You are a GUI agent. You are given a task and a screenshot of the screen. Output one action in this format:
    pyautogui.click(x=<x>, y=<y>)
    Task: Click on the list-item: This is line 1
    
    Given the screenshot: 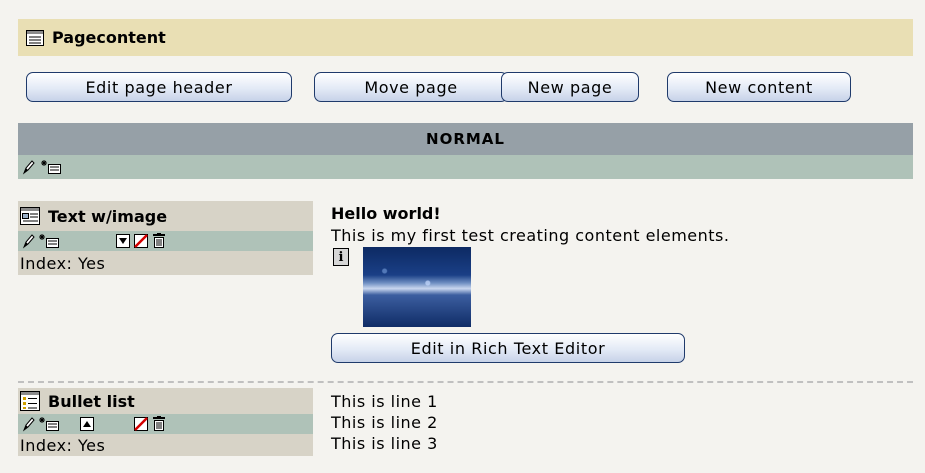 What is the action you would take?
    pyautogui.click(x=384, y=401)
    